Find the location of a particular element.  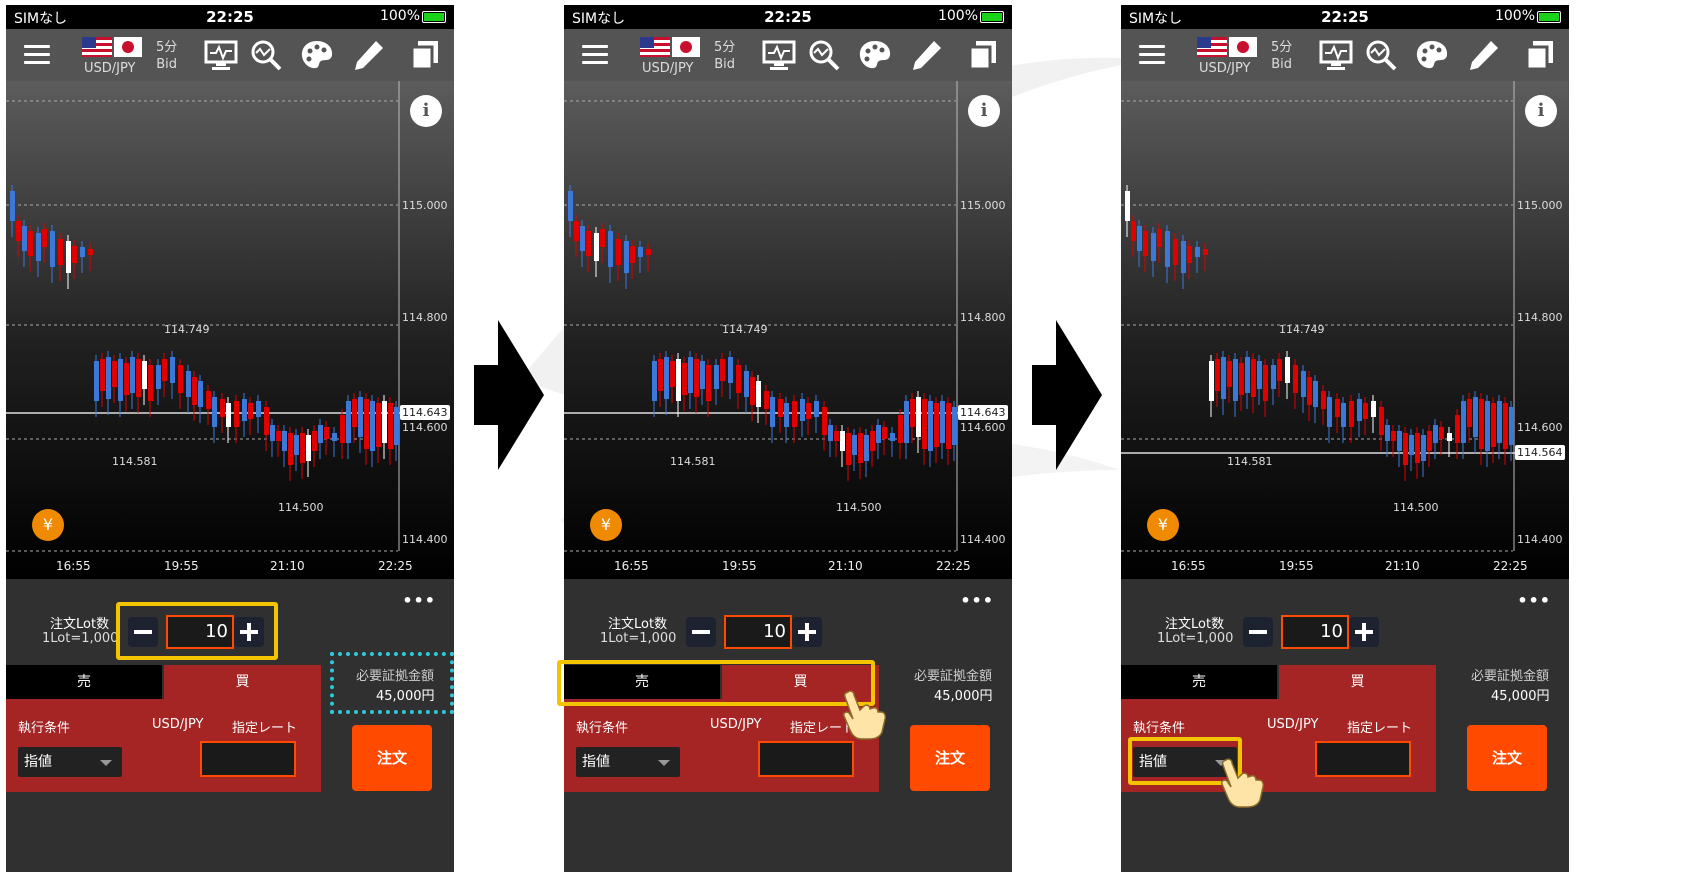

lot-unit-label: 1Lot=1,000 is located at coordinates (638, 638).